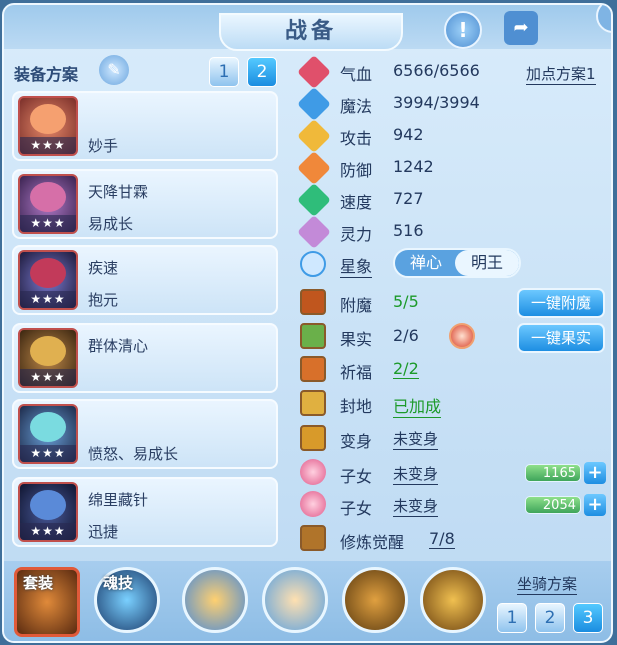 This screenshot has height=645, width=617. What do you see at coordinates (313, 438) in the screenshot?
I see `transform-icon` at bounding box center [313, 438].